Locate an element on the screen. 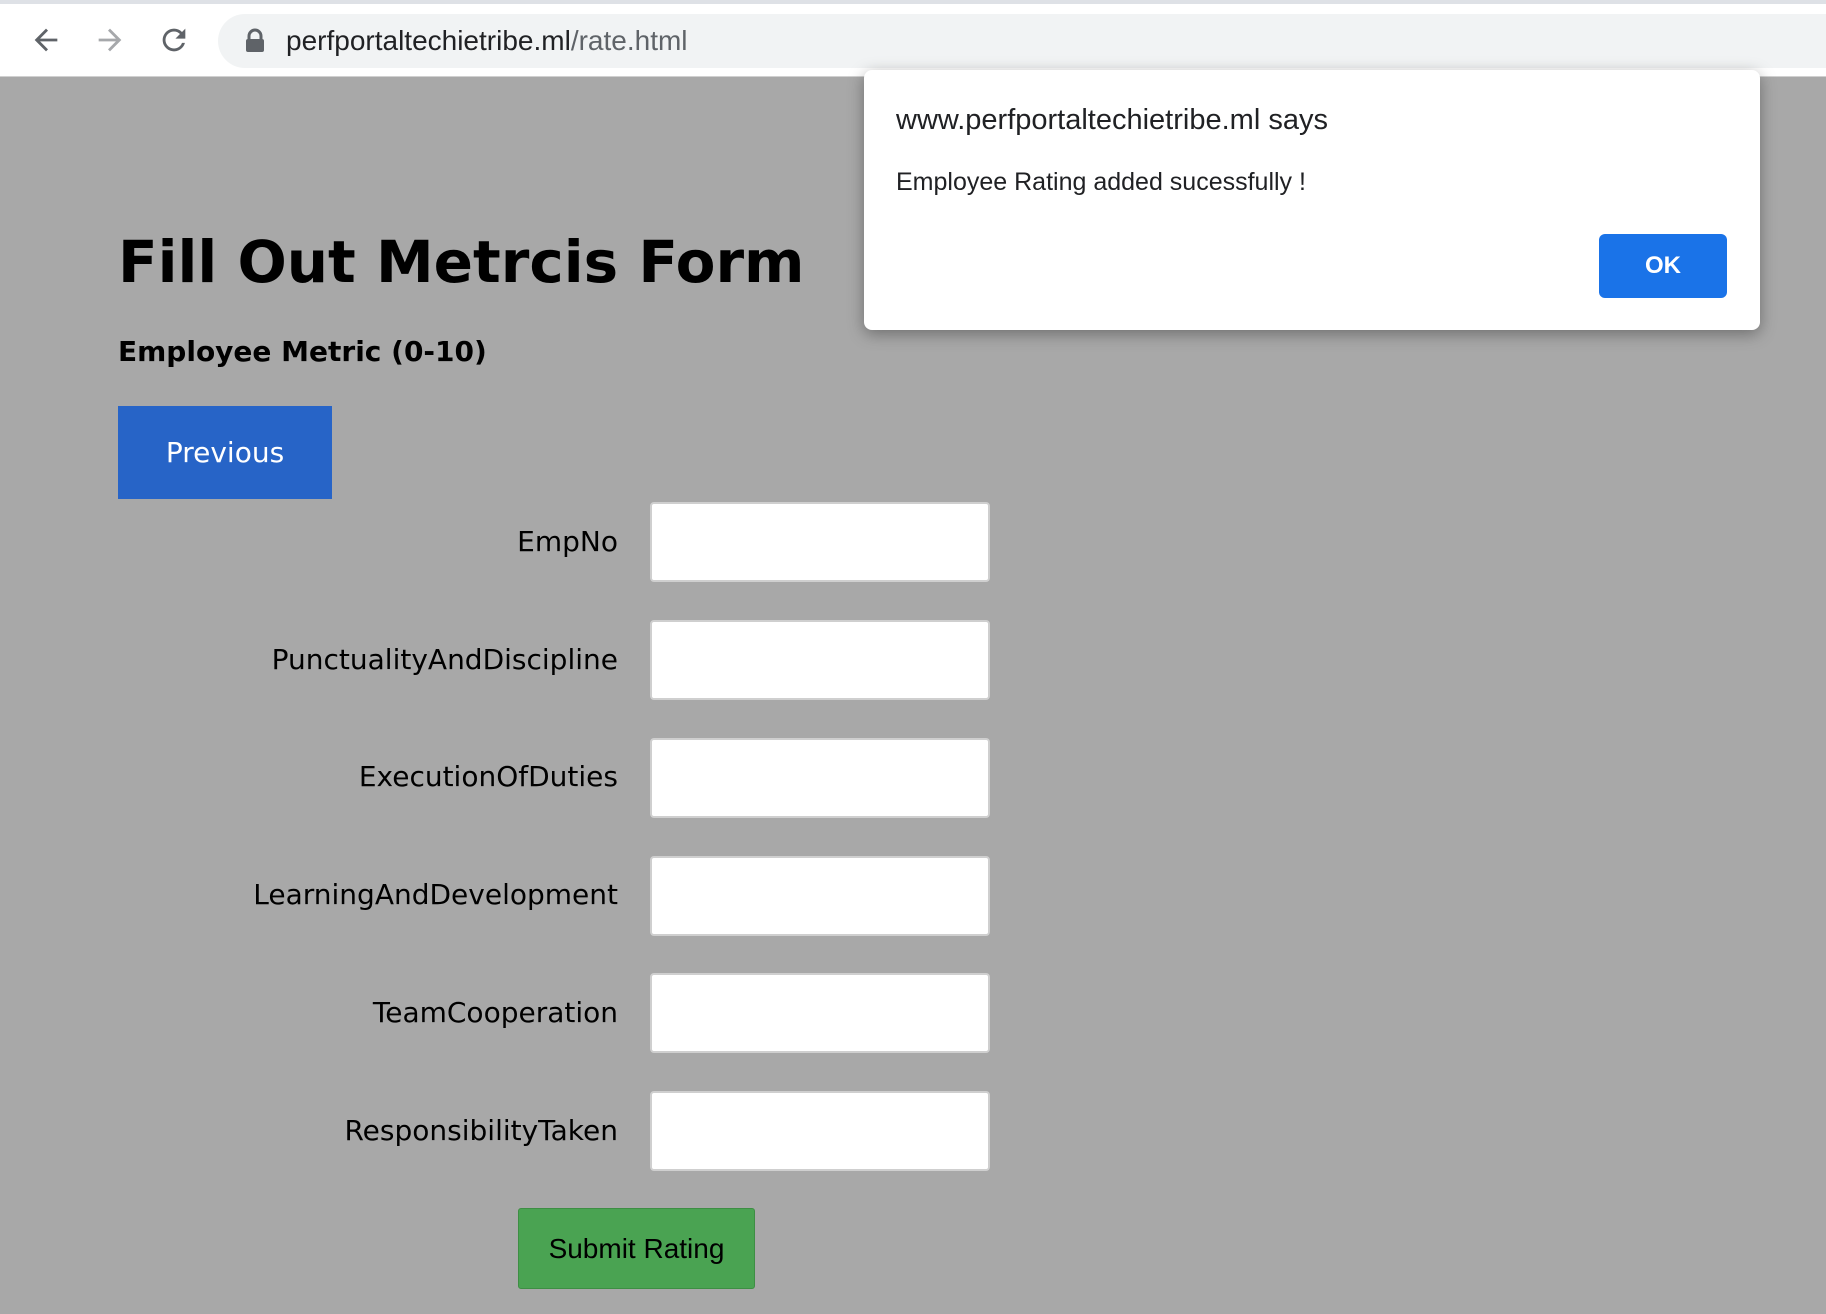 This screenshot has height=1314, width=1826. dialog-title: www.perfportaltechietribe.ml says is located at coordinates (1112, 120).